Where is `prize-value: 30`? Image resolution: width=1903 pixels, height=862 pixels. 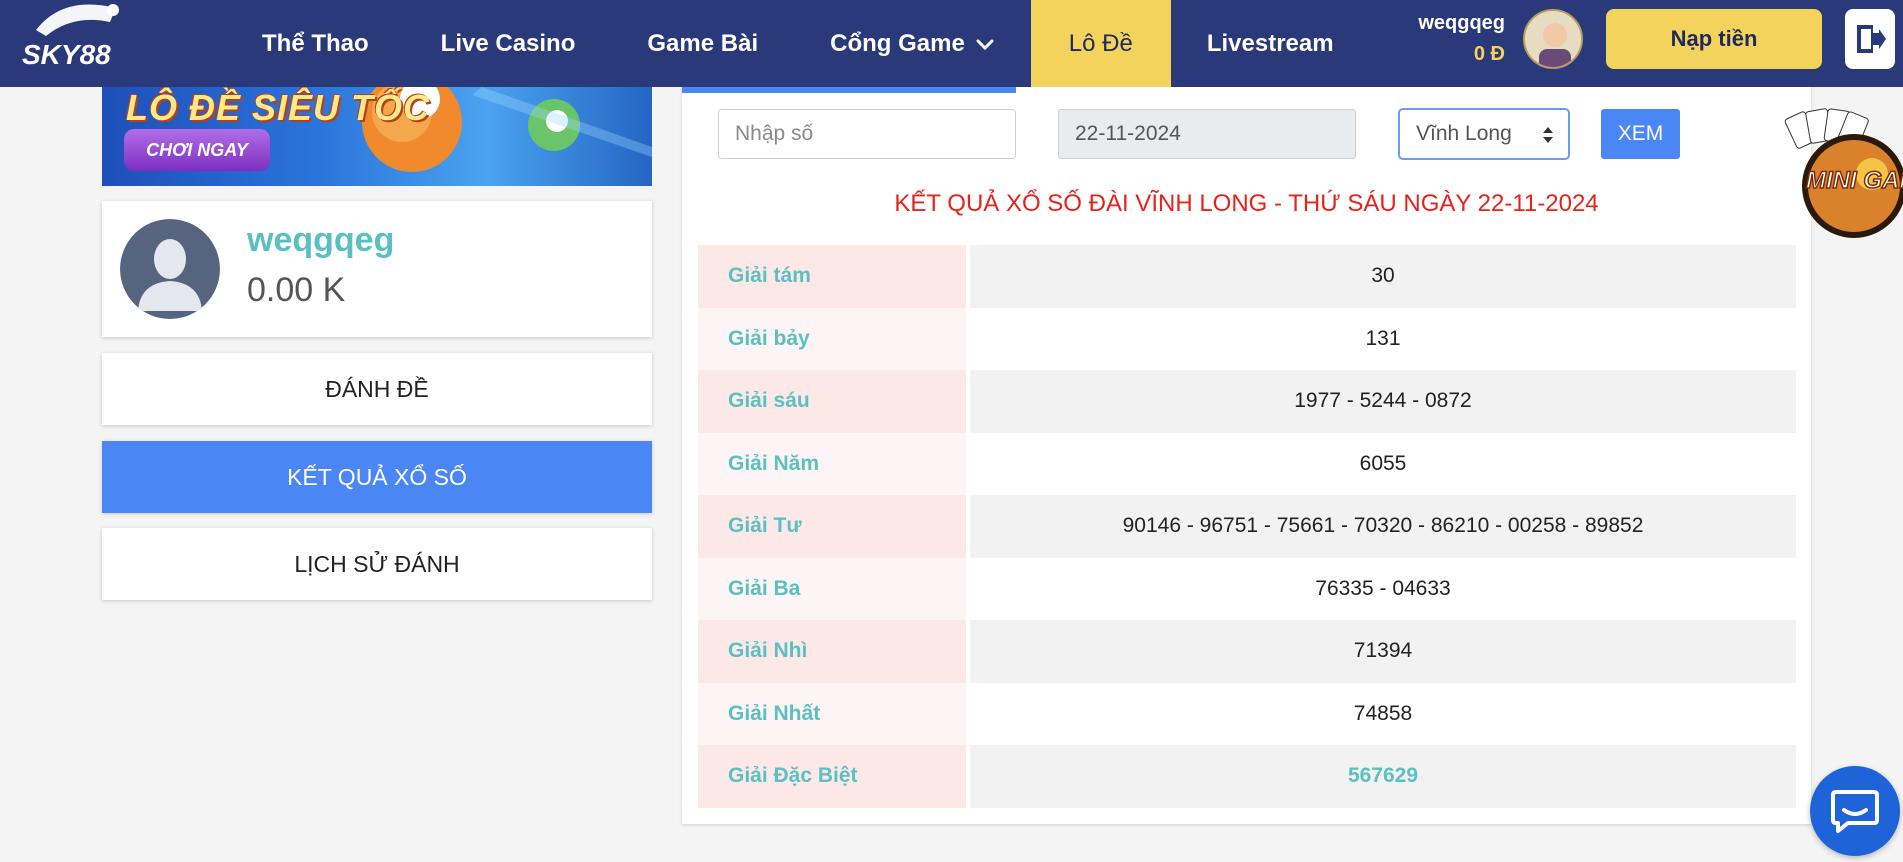
prize-value: 30 is located at coordinates (1383, 276).